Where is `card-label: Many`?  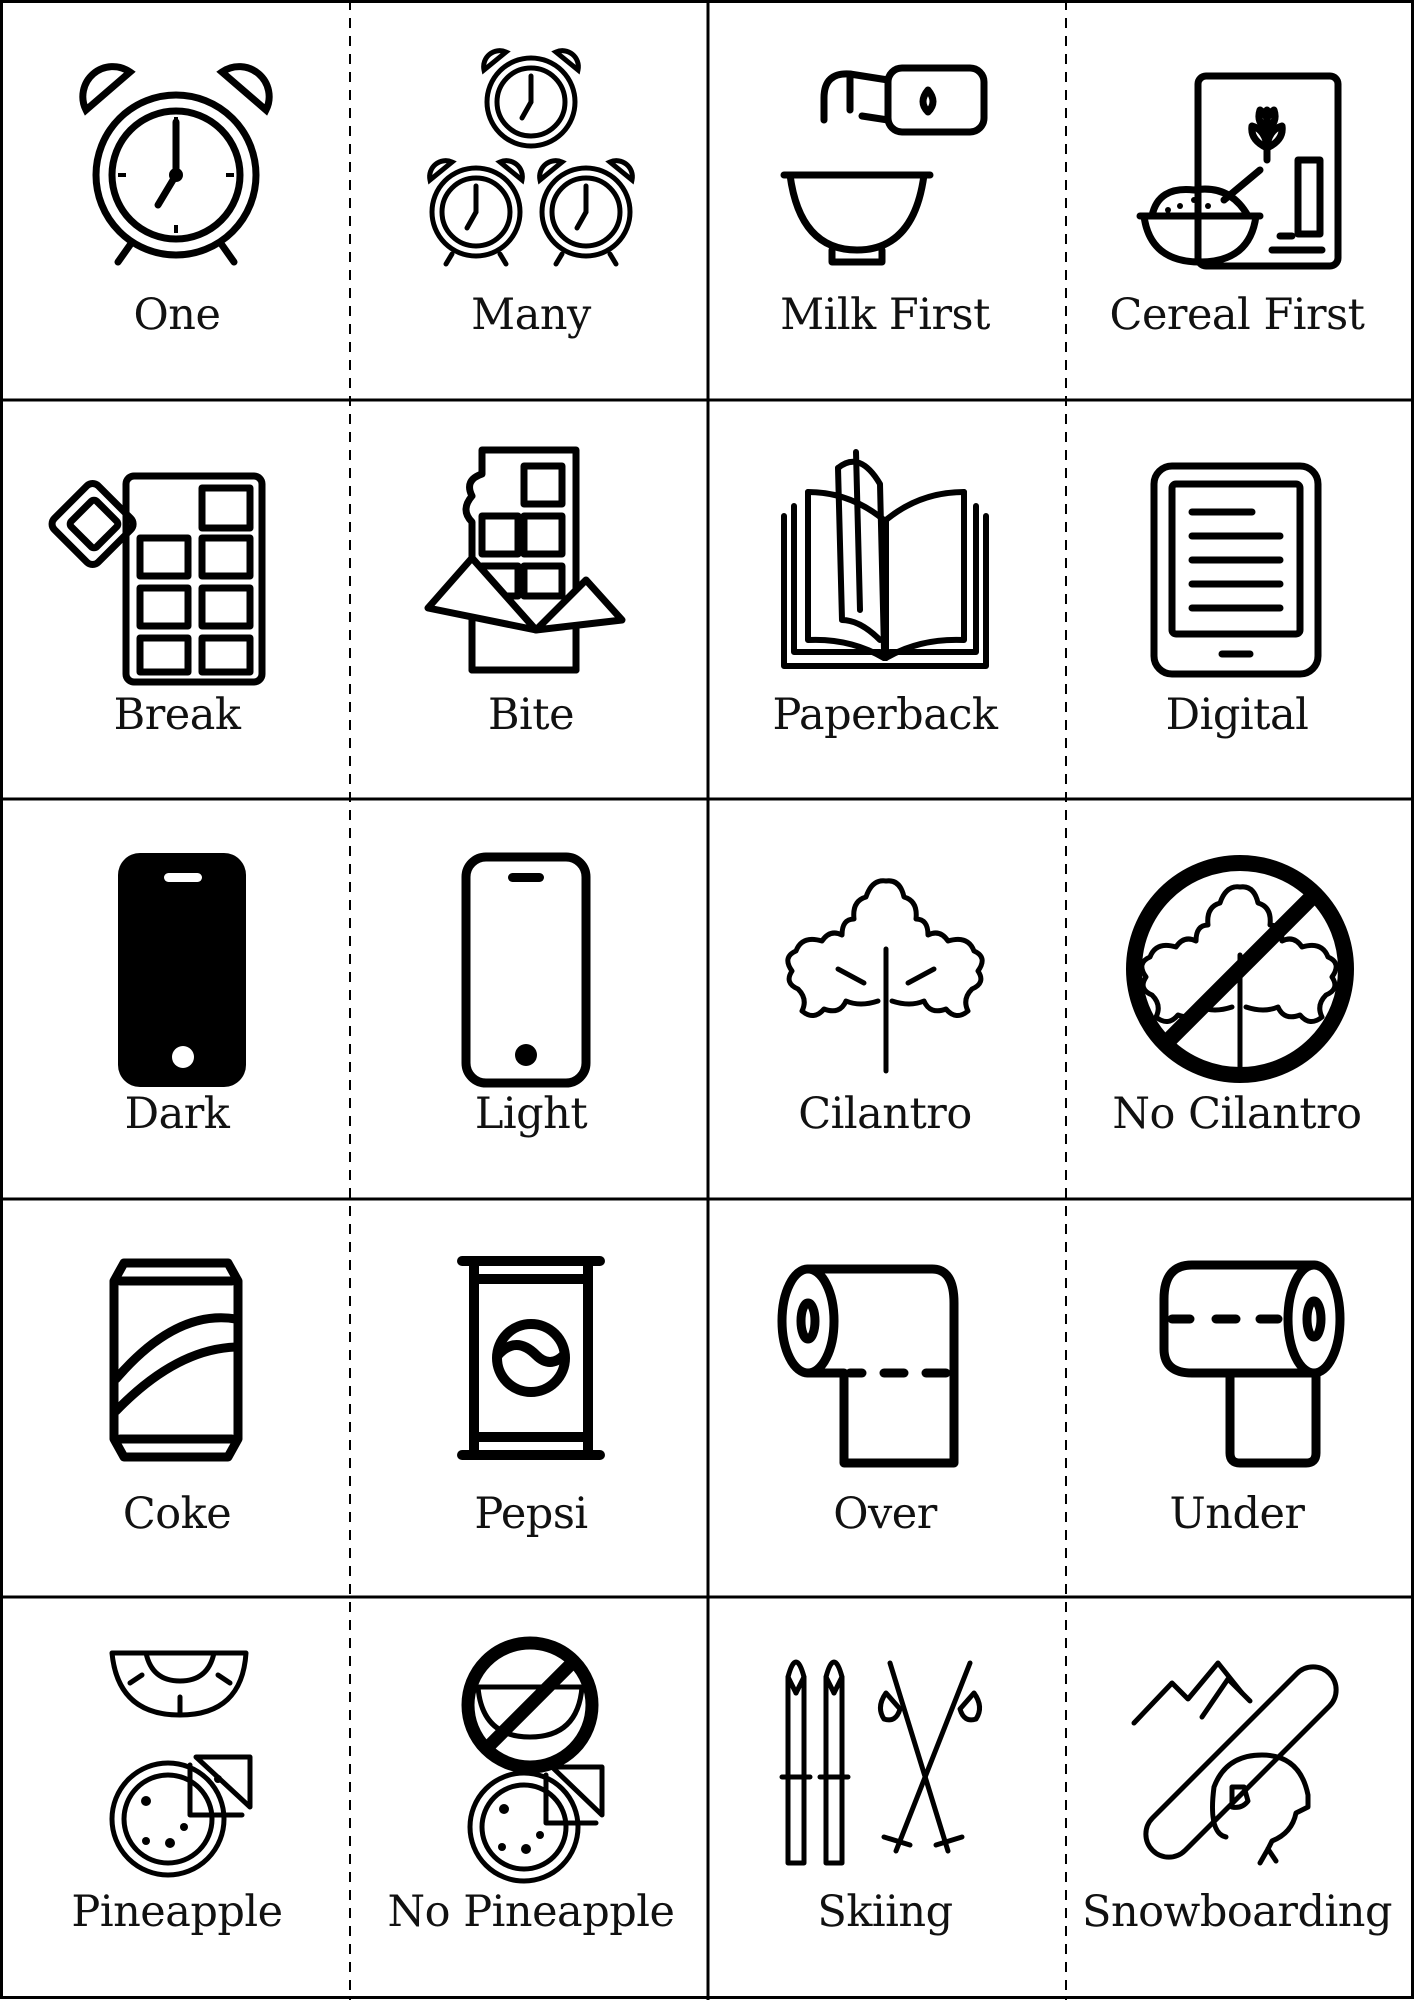
card-label: Many is located at coordinates (531, 315).